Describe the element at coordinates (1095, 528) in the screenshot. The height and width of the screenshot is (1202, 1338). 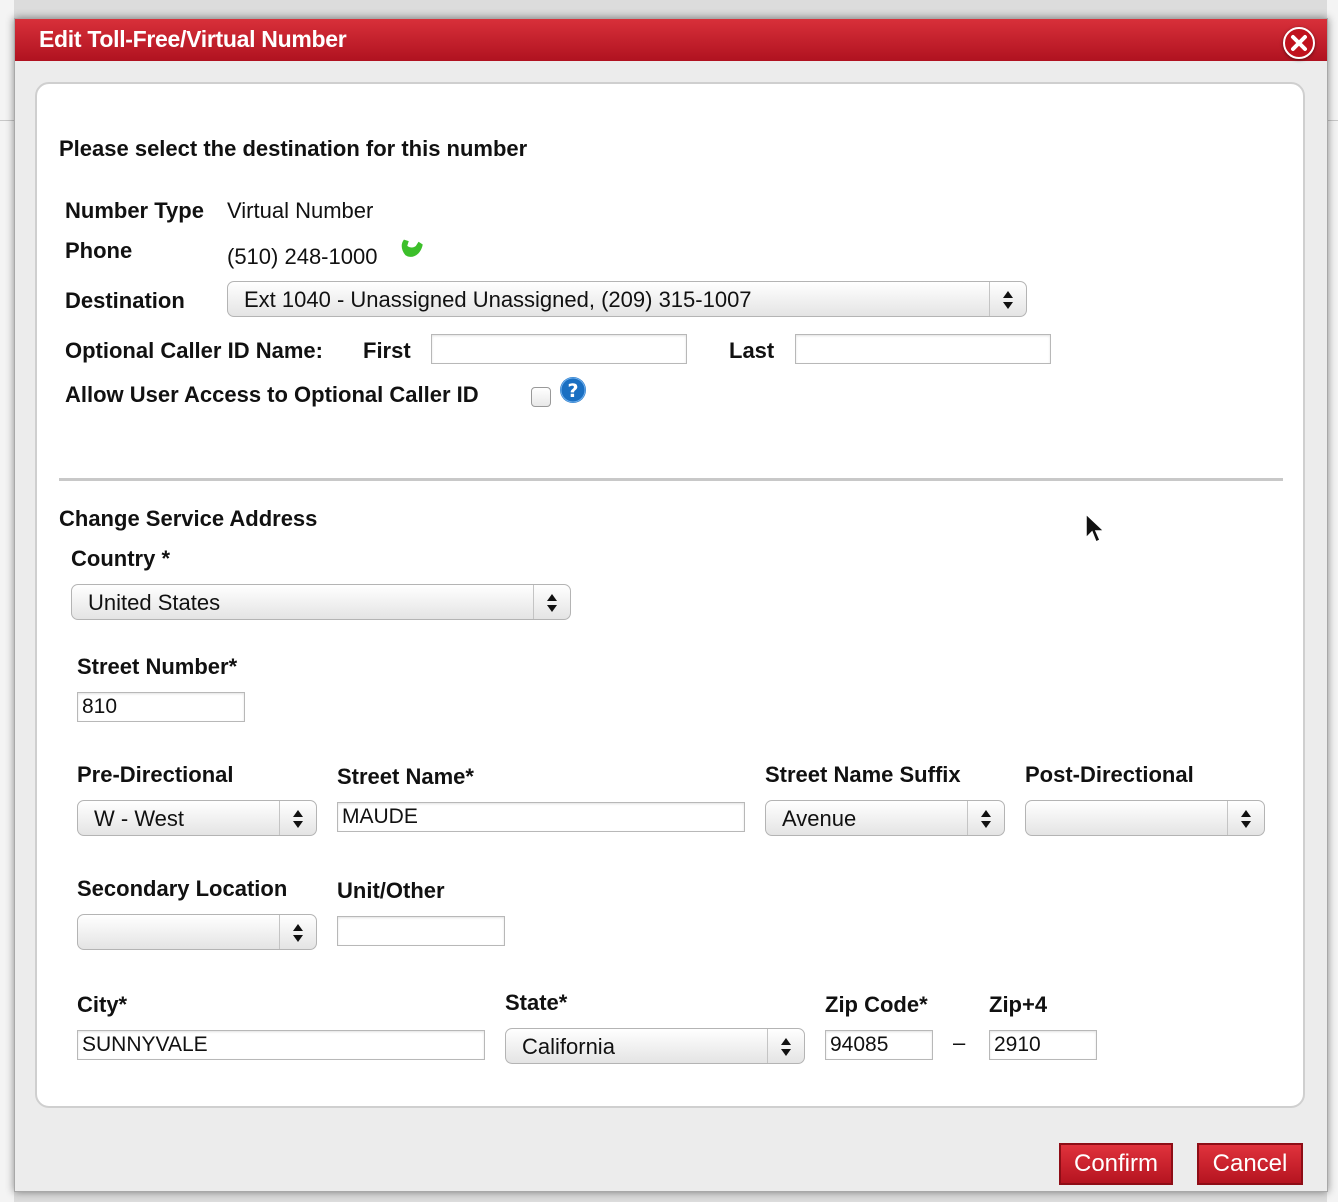
I see `mouse-cursor-icon` at that location.